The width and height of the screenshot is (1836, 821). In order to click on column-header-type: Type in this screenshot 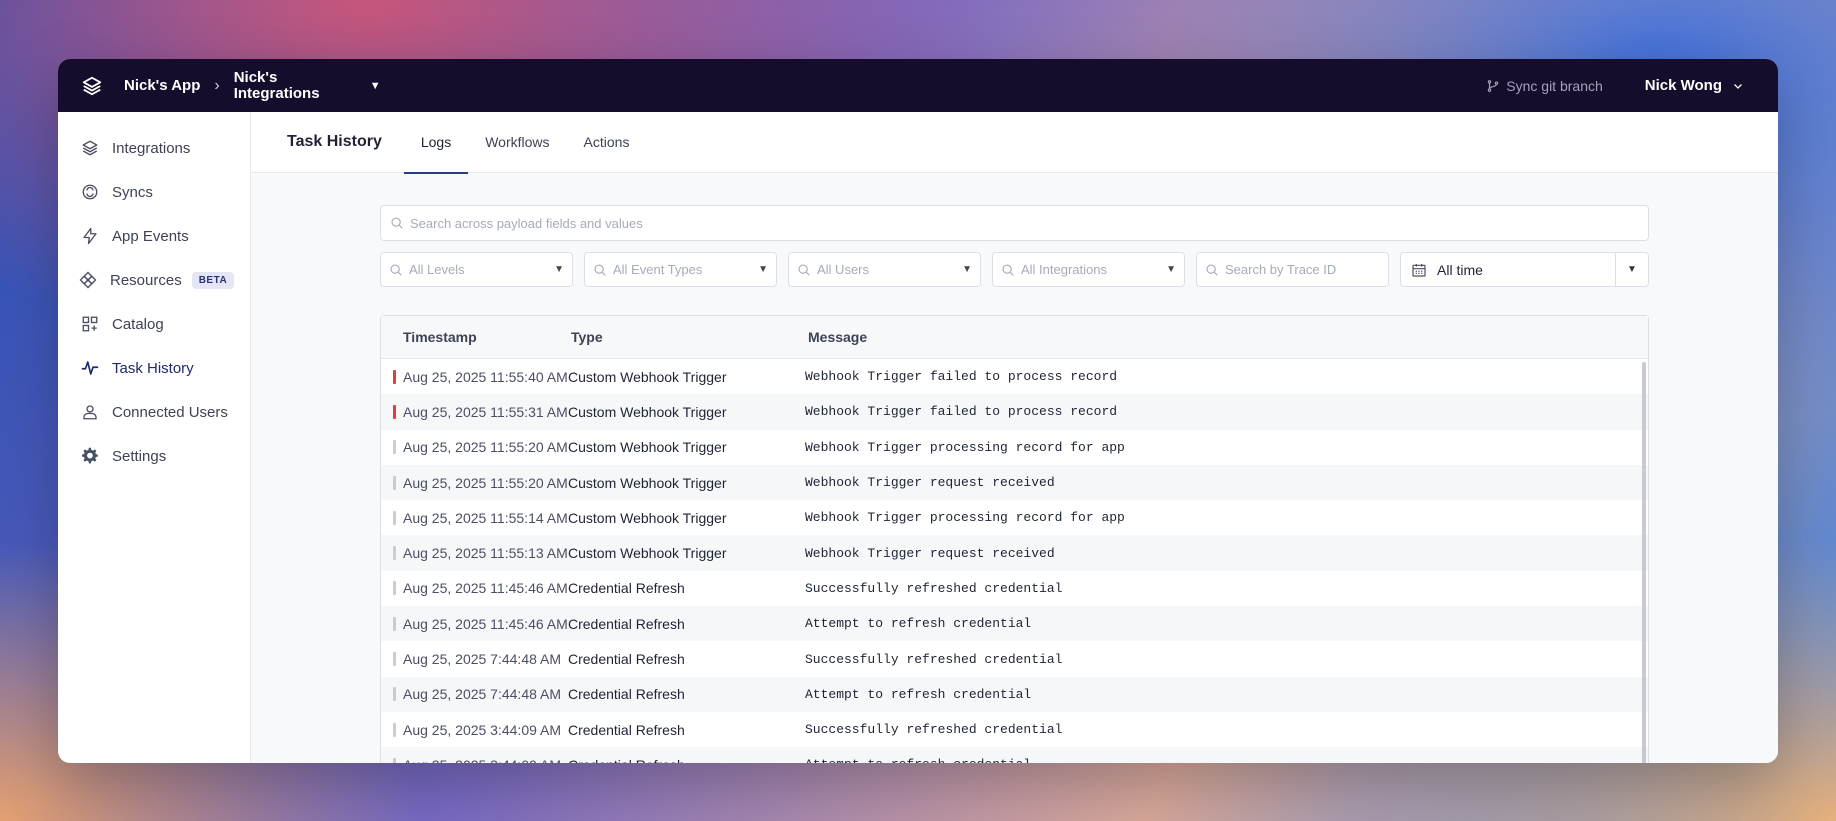, I will do `click(689, 337)`.